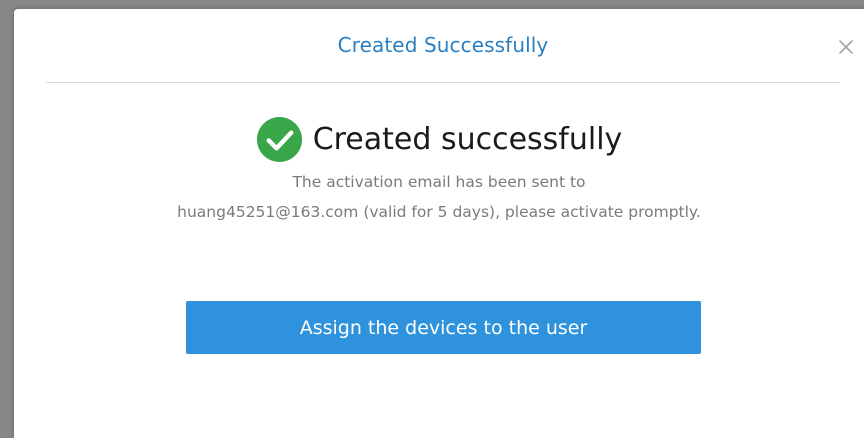 The width and height of the screenshot is (864, 438). I want to click on activation-message-line1: The activation email has been sent to, so click(439, 182).